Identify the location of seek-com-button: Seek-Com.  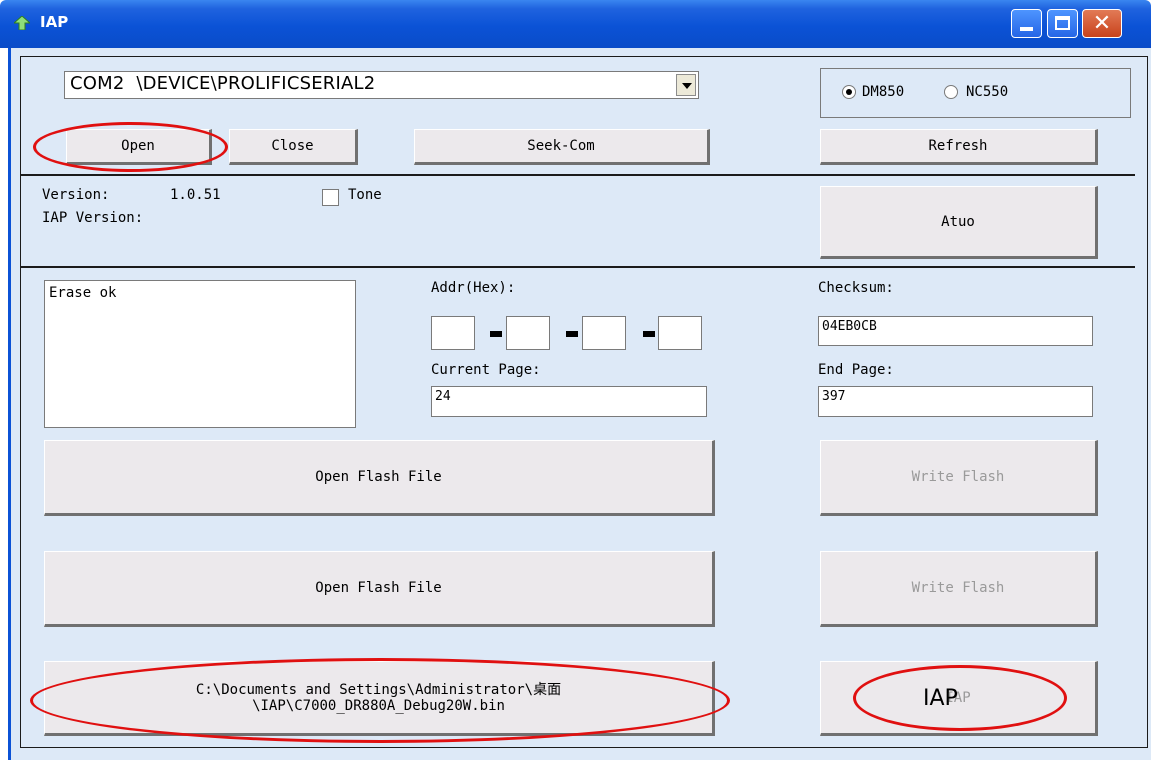
(562, 147).